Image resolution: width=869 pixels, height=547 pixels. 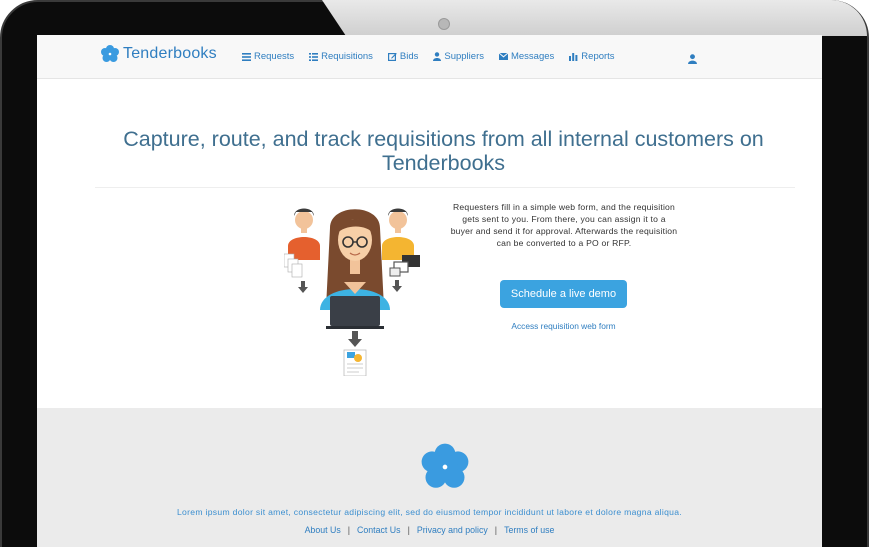 What do you see at coordinates (347, 56) in the screenshot?
I see `nav-label: Requisitions` at bounding box center [347, 56].